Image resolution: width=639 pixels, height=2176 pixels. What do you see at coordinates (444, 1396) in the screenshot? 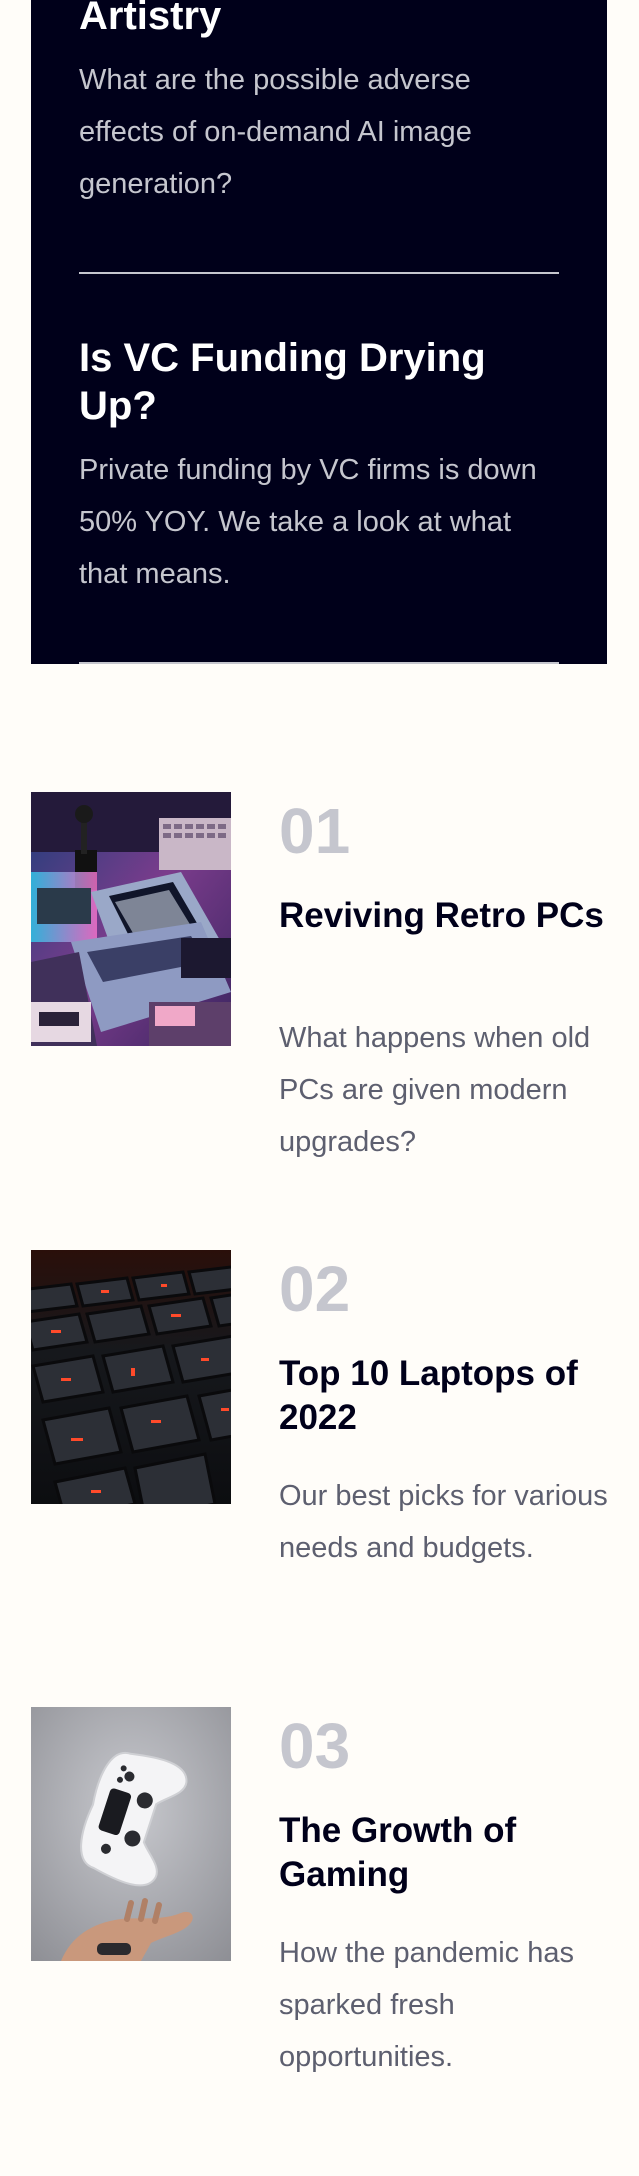
I see `article-title: Top 10 Laptops of 2022` at bounding box center [444, 1396].